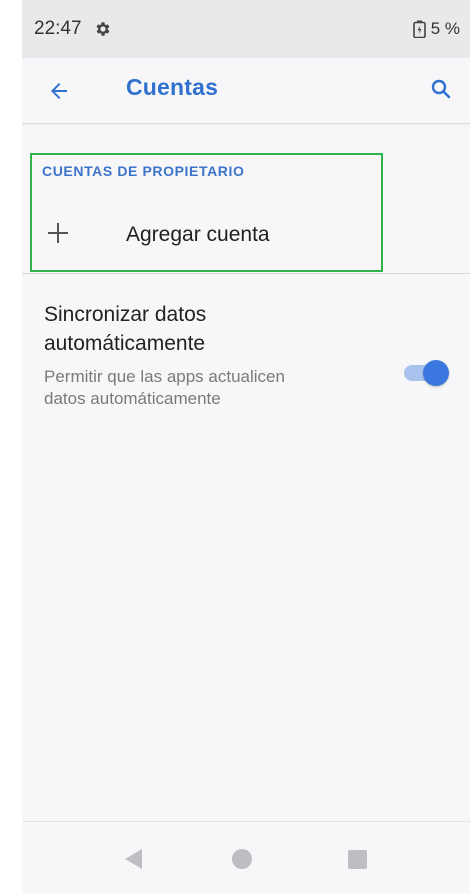  I want to click on search-icon, so click(441, 89).